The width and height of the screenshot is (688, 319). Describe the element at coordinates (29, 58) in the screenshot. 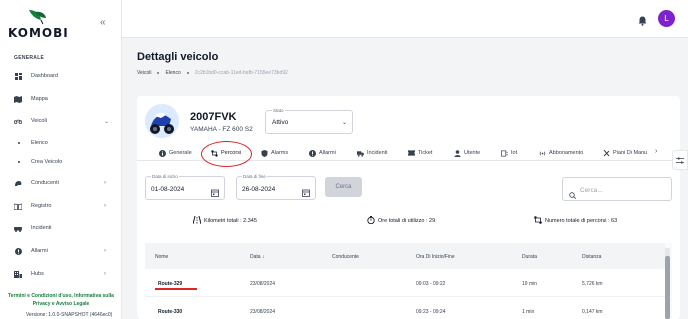

I see `sidebar-section-label: GENERALE` at that location.